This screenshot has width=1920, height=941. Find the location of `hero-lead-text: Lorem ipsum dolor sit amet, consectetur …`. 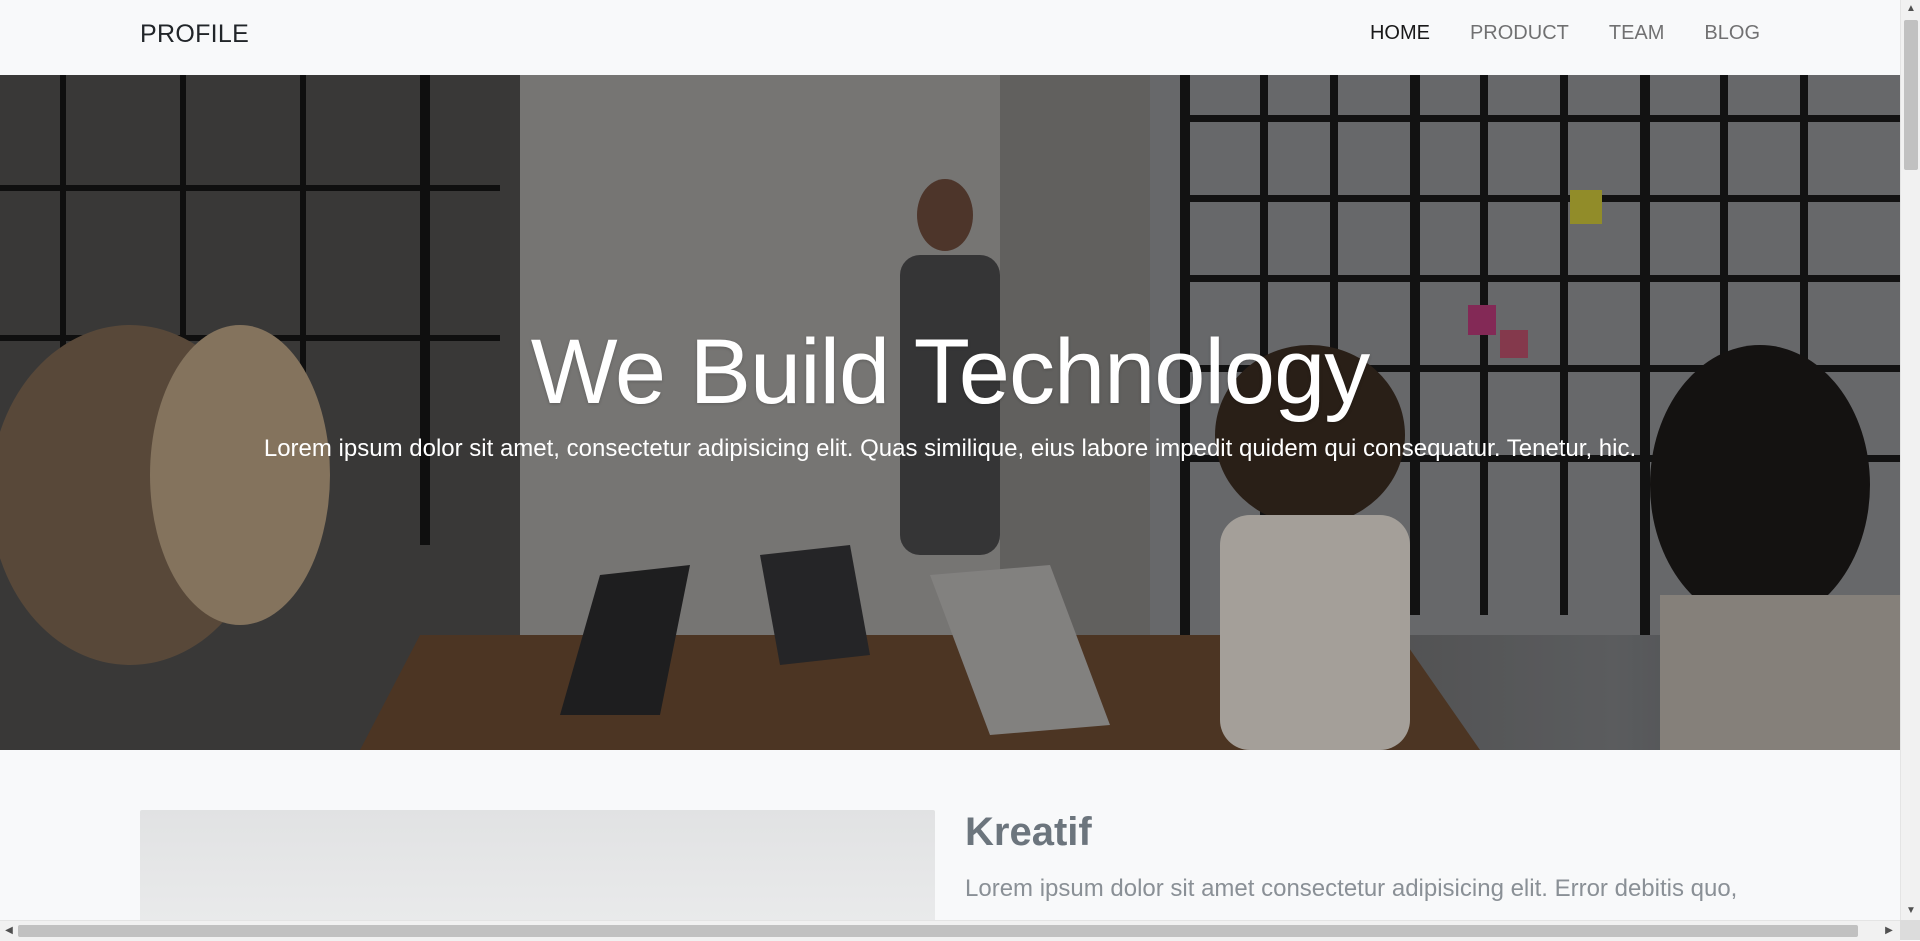

hero-lead-text: Lorem ipsum dolor sit amet, consectetur … is located at coordinates (950, 448).